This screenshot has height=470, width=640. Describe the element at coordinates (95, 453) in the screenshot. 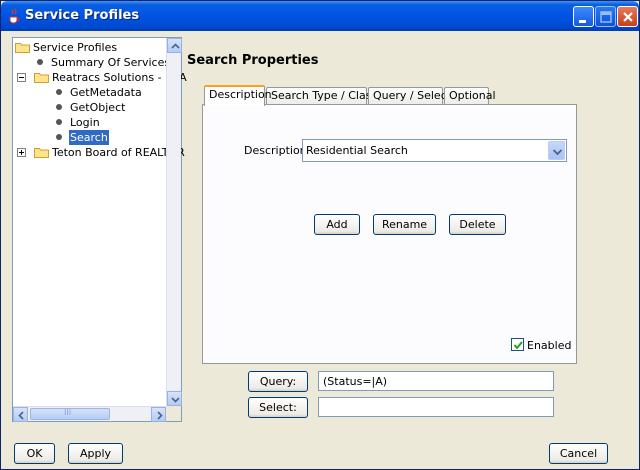

I see `apply-button: Apply` at that location.